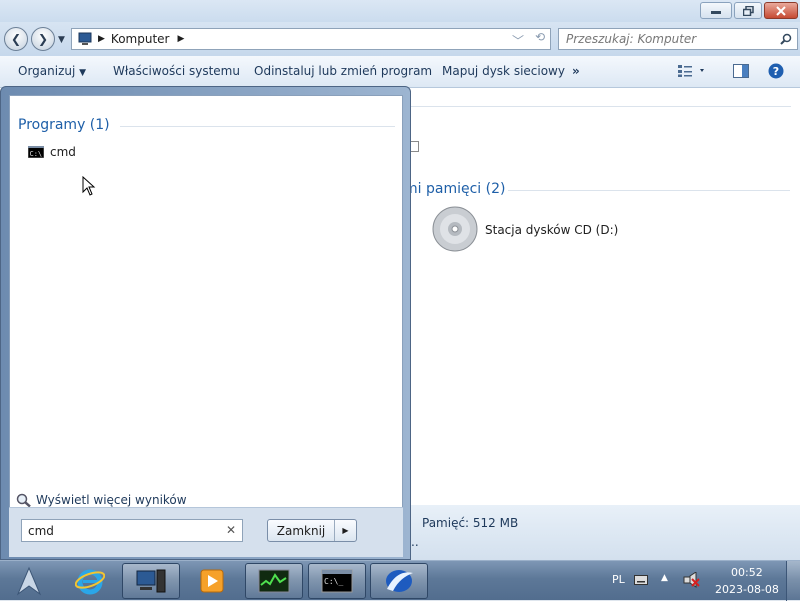 The image size is (800, 601). Describe the element at coordinates (455, 229) in the screenshot. I see `cd-drive-icon` at that location.